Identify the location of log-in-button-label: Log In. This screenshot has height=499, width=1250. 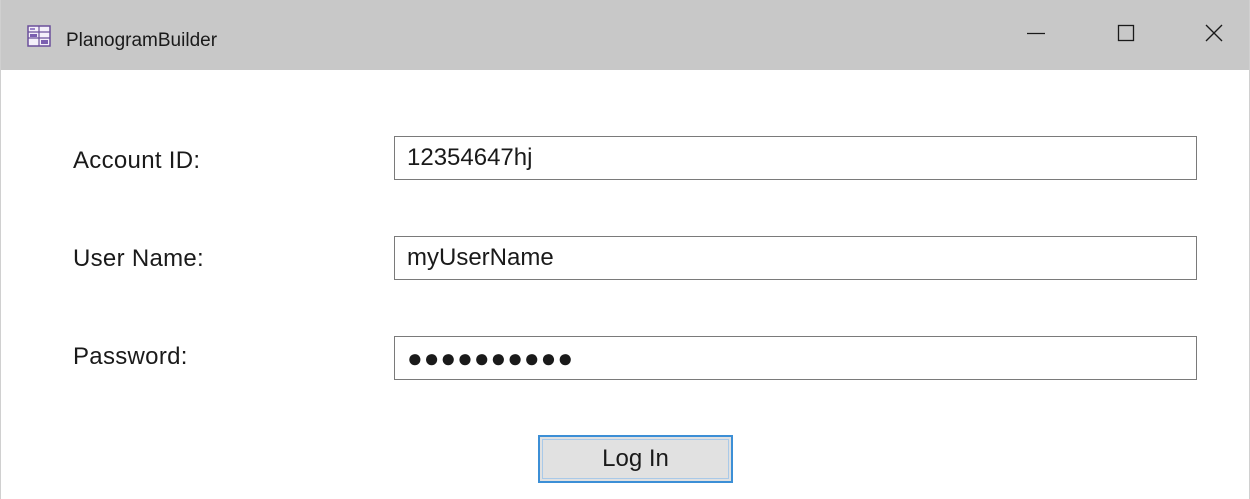
(635, 458).